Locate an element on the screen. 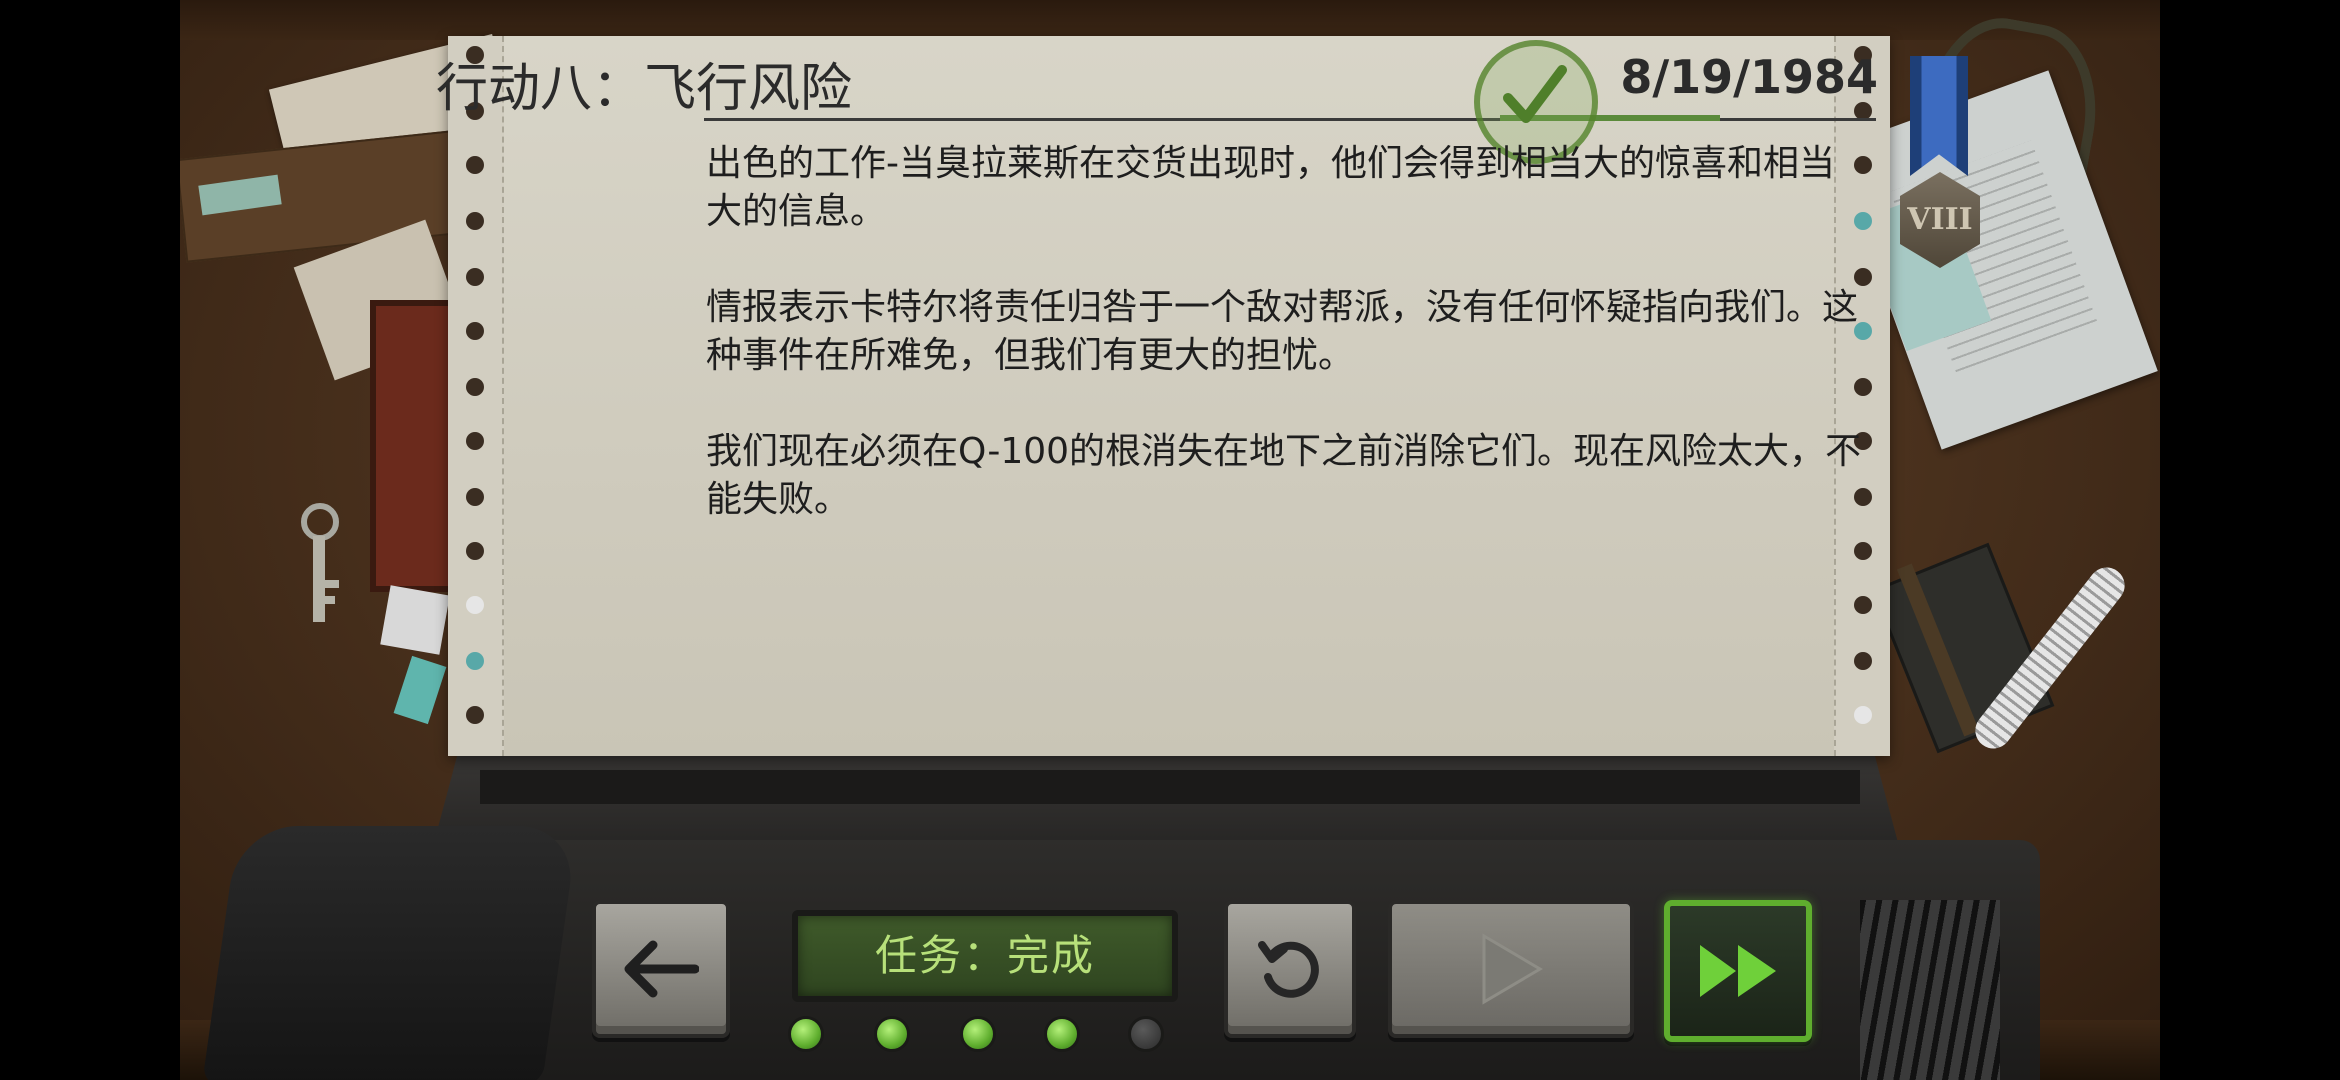  medal-ribbon is located at coordinates (1939, 116).